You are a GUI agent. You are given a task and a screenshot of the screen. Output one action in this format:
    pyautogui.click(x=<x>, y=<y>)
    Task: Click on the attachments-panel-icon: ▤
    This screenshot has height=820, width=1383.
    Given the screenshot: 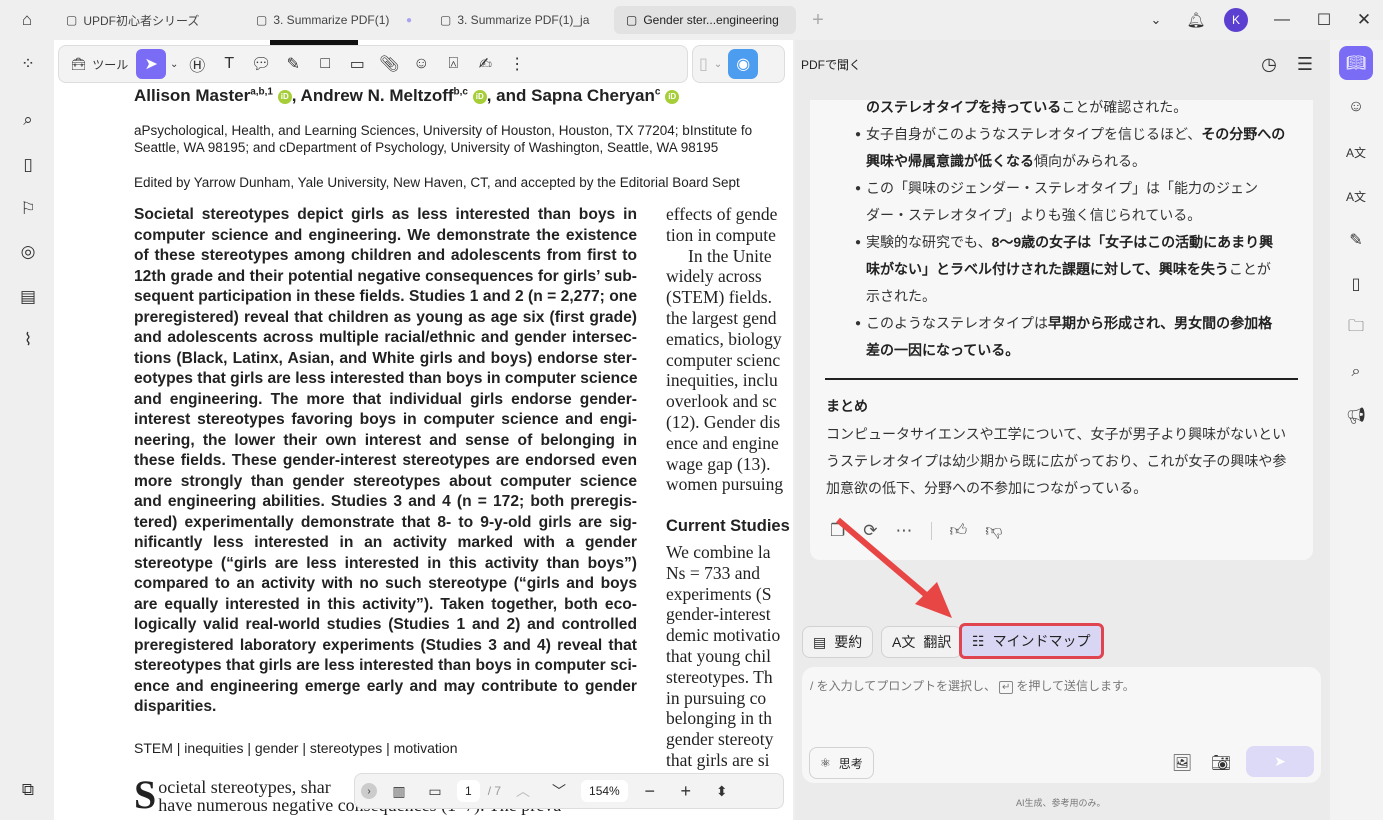 What is the action you would take?
    pyautogui.click(x=28, y=297)
    